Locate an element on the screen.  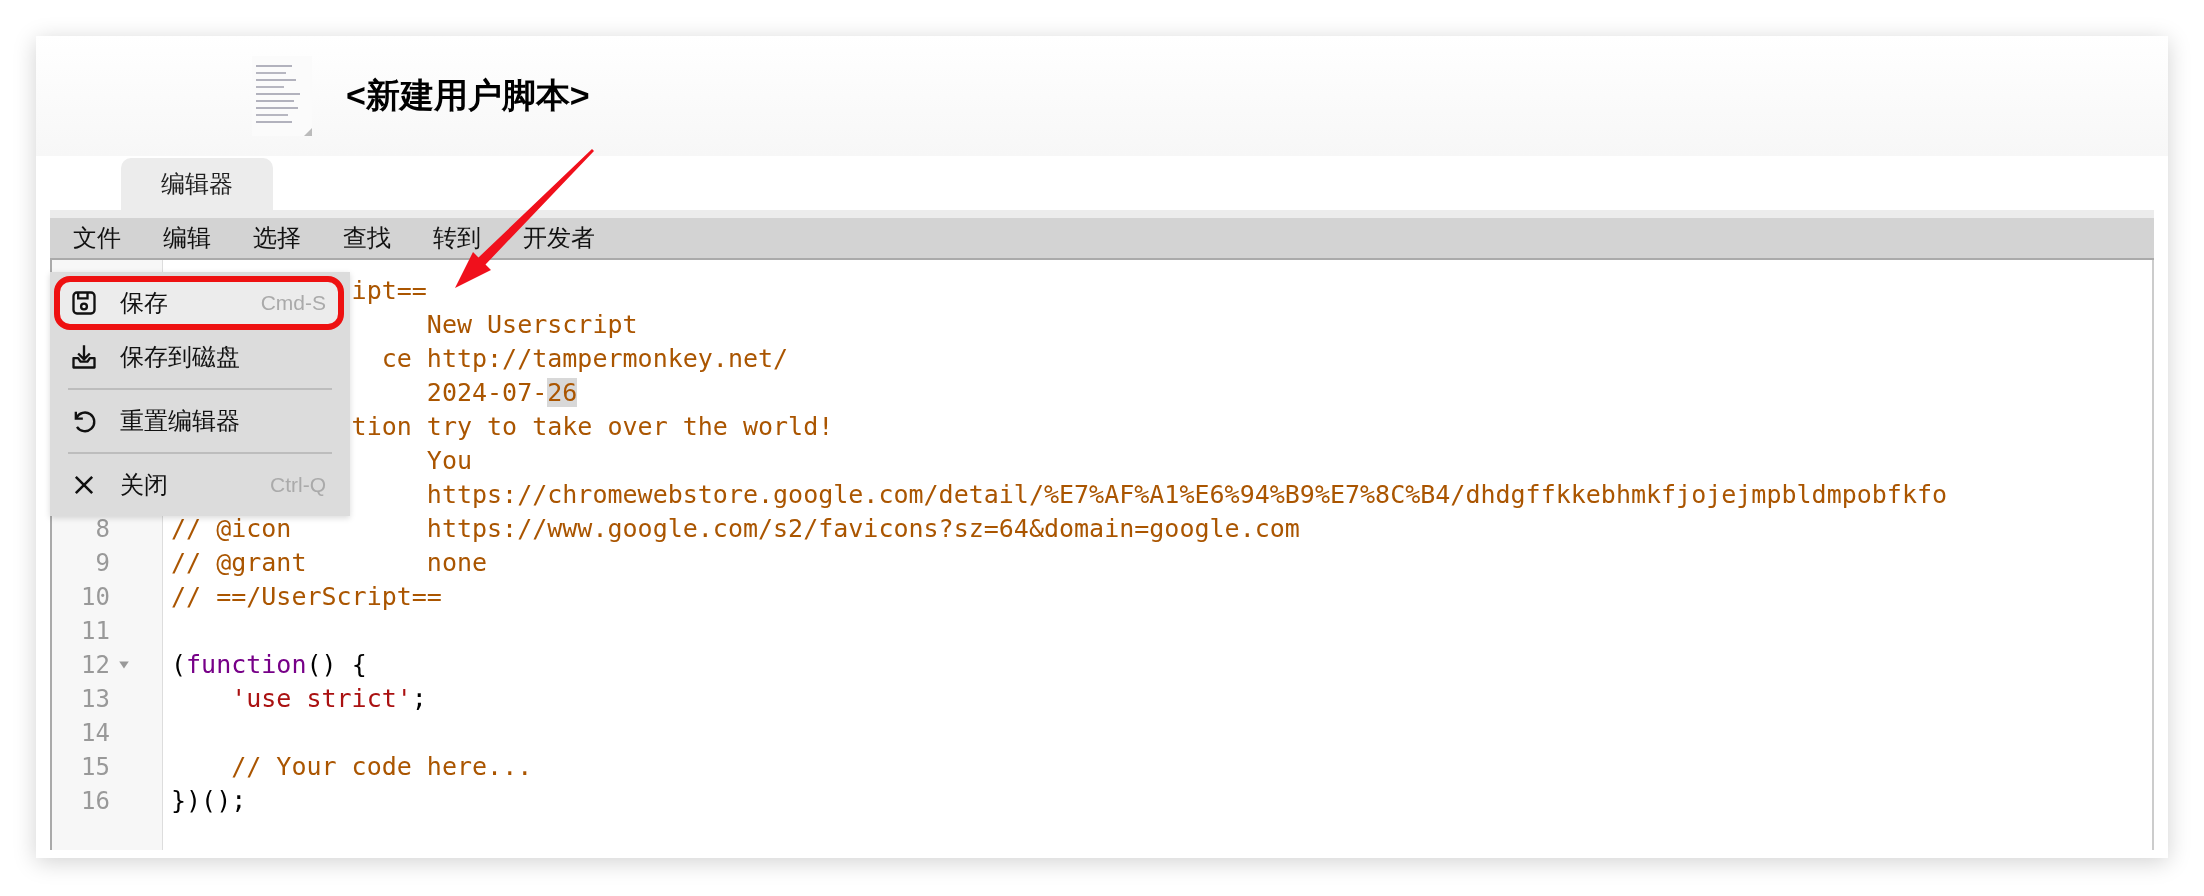
code-text: You is located at coordinates (449, 460).